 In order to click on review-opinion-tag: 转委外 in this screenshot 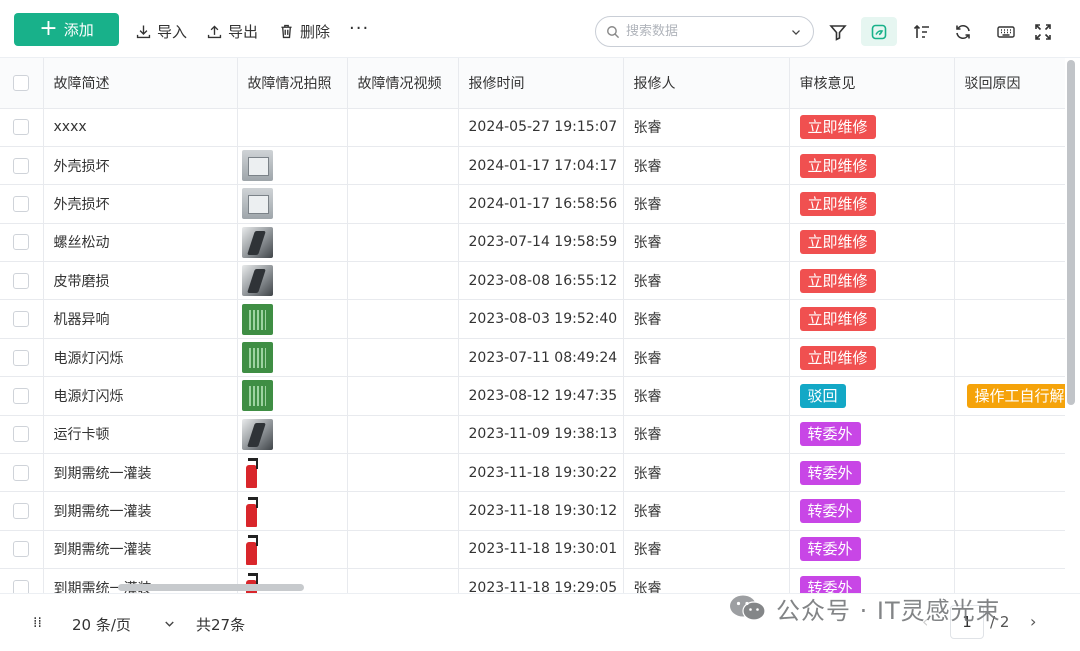, I will do `click(830, 434)`.